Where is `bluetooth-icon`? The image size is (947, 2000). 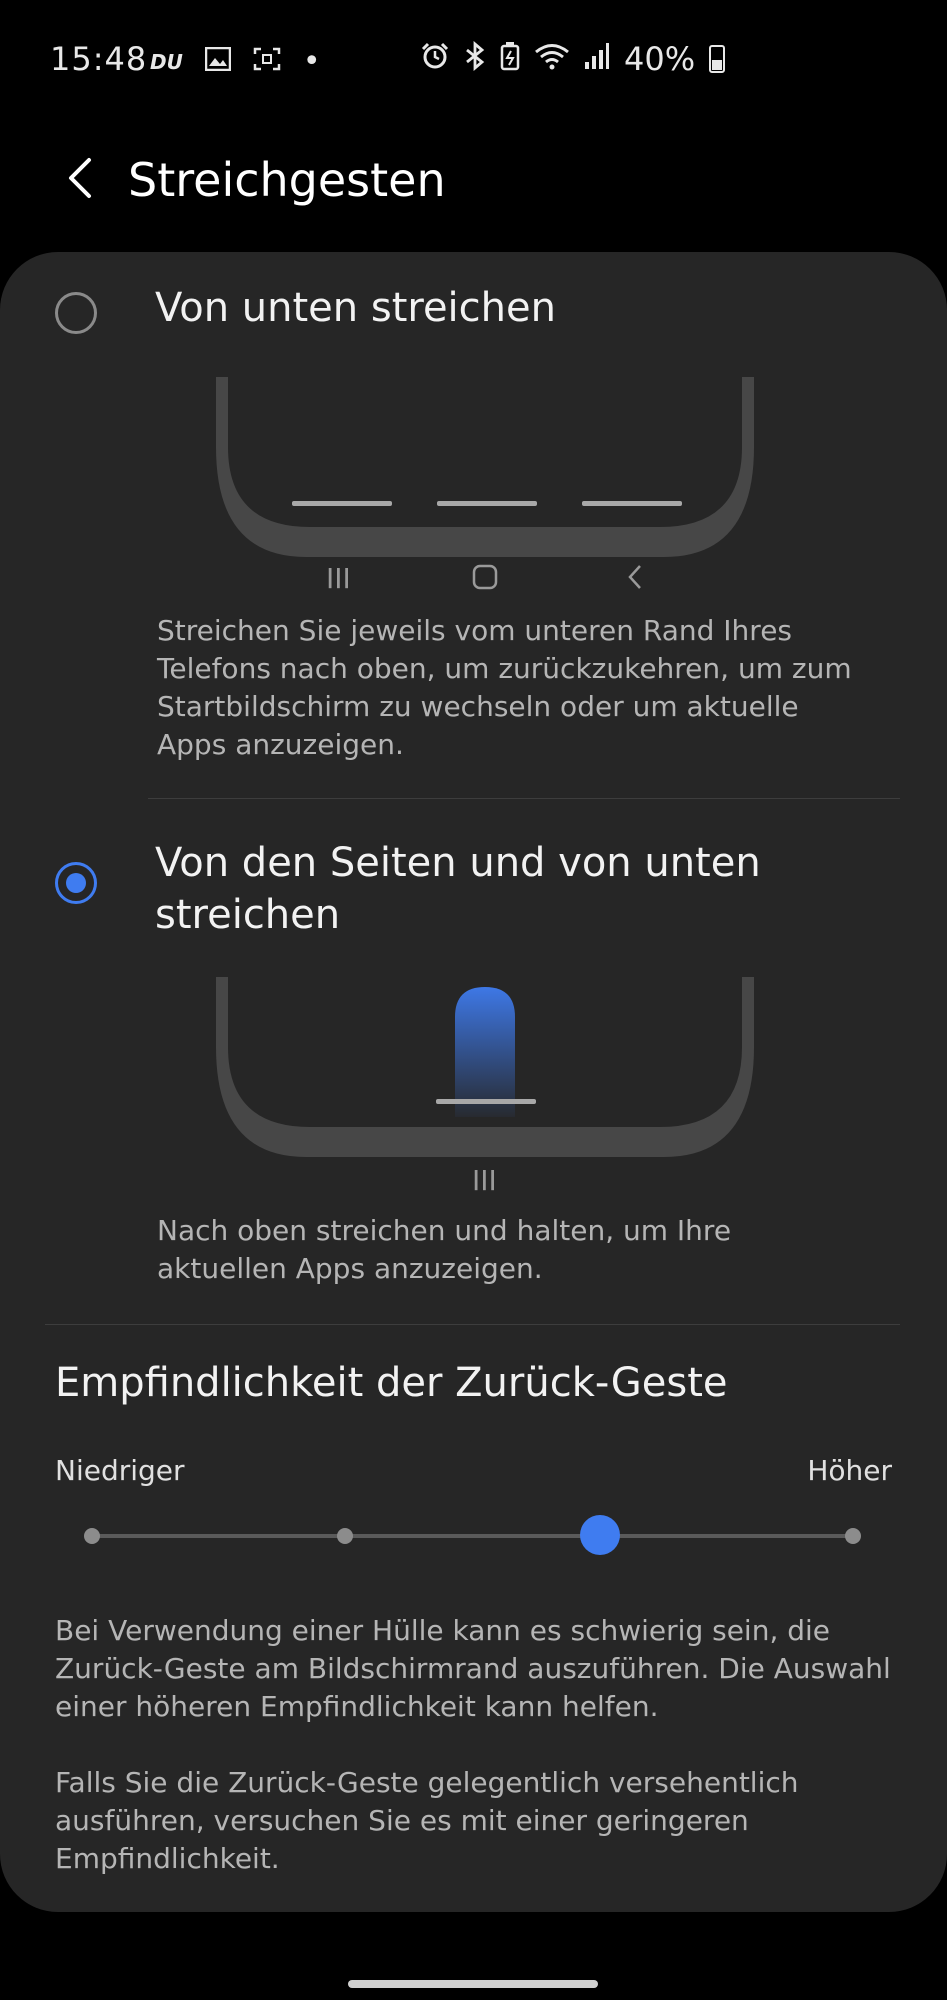 bluetooth-icon is located at coordinates (475, 59).